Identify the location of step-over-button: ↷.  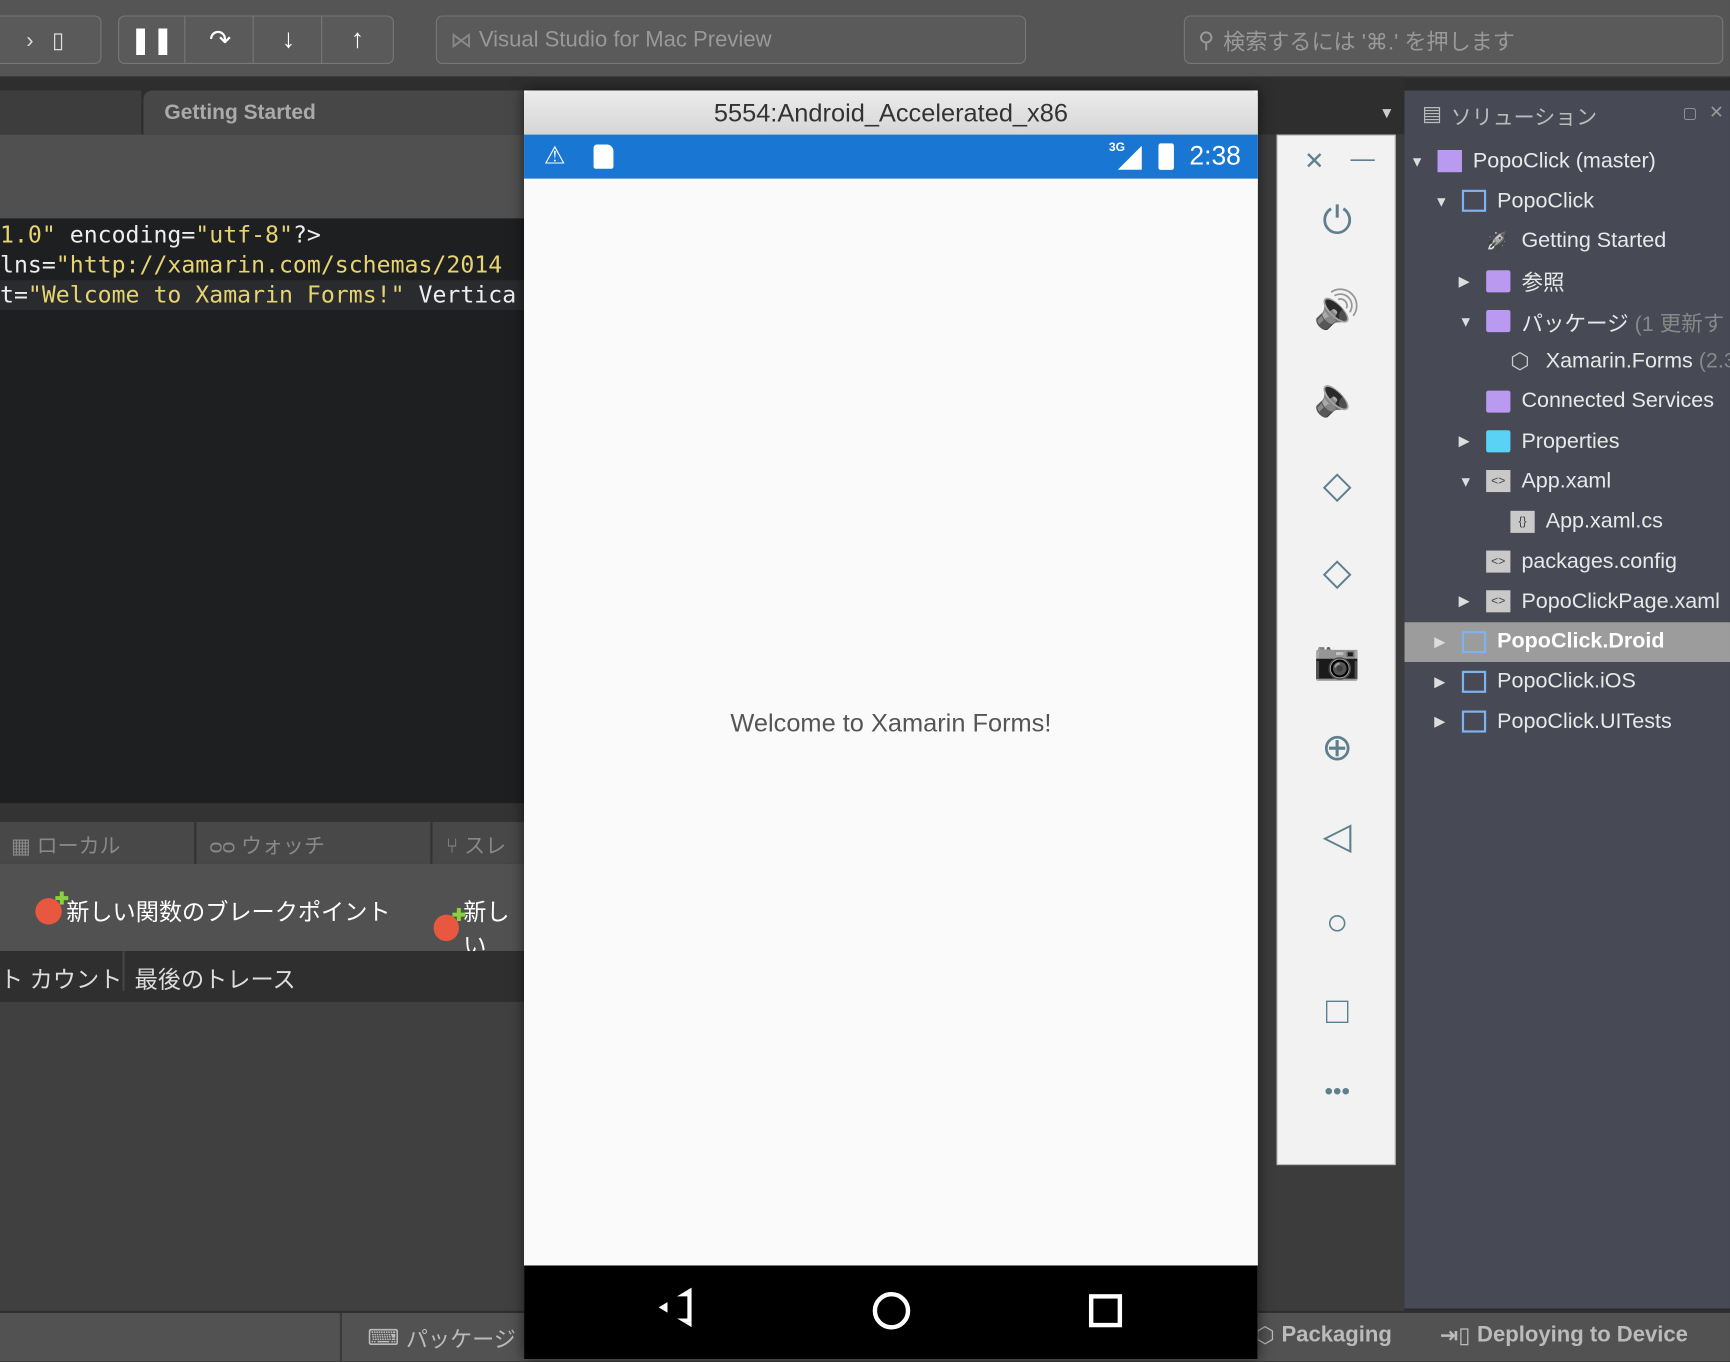
(221, 39).